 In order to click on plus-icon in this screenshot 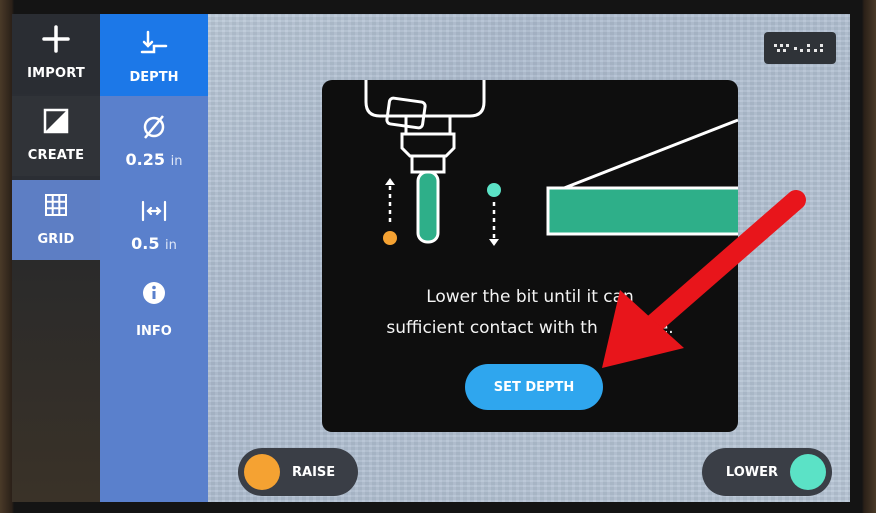, I will do `click(56, 39)`.